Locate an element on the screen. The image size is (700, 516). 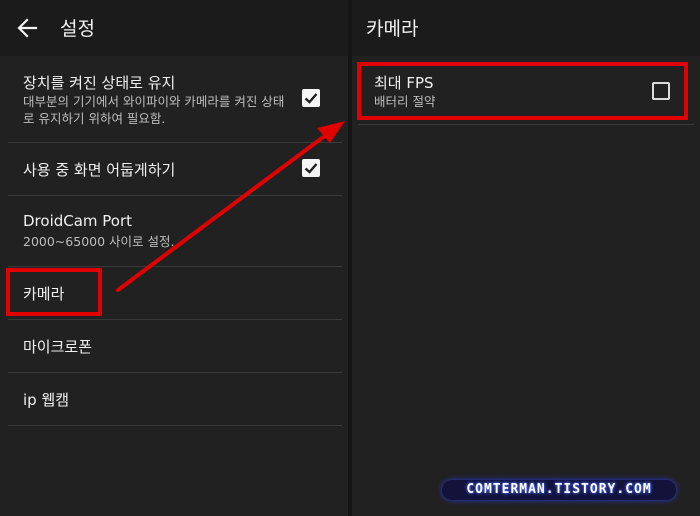
settings-appbar: 설정 is located at coordinates (174, 28).